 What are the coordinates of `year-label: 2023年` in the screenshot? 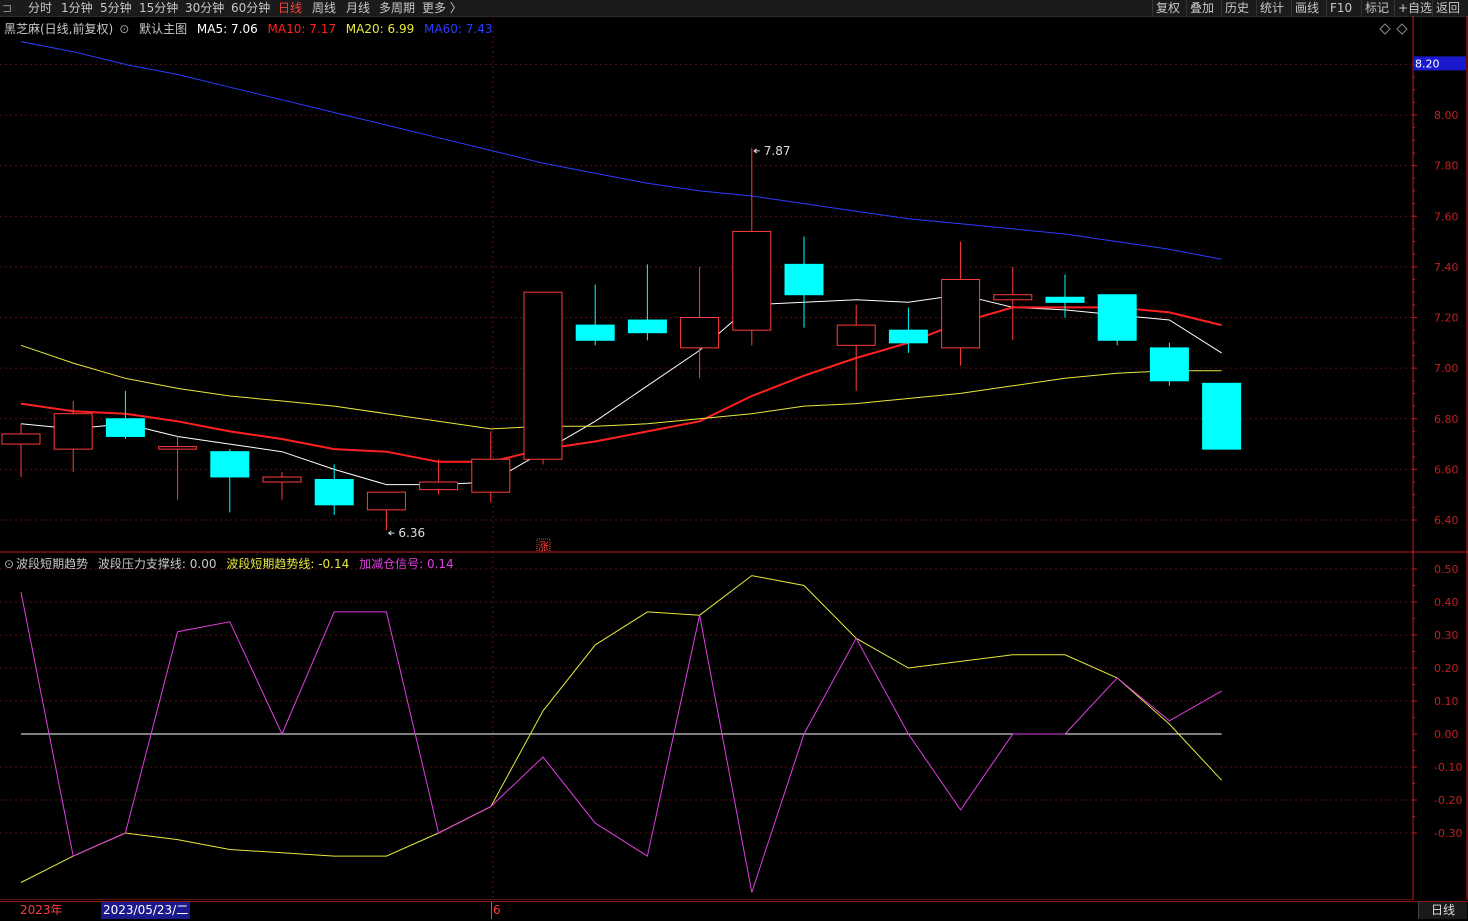 It's located at (41, 910).